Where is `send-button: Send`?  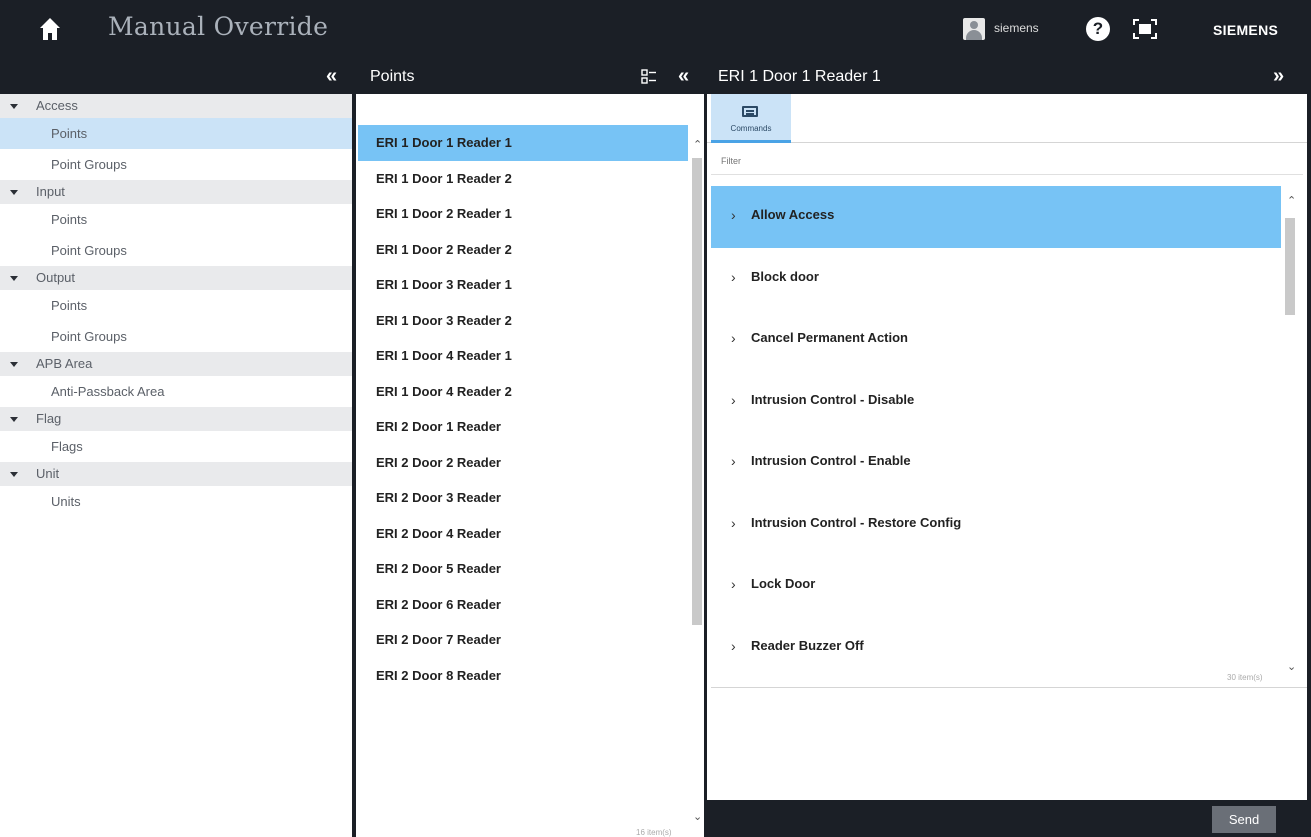 send-button: Send is located at coordinates (1244, 819).